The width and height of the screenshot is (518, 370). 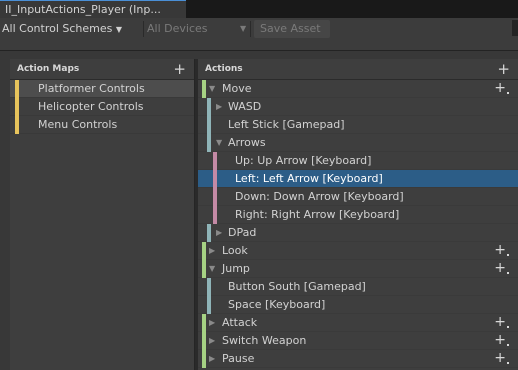 I want to click on action-label: Pause, so click(x=238, y=358).